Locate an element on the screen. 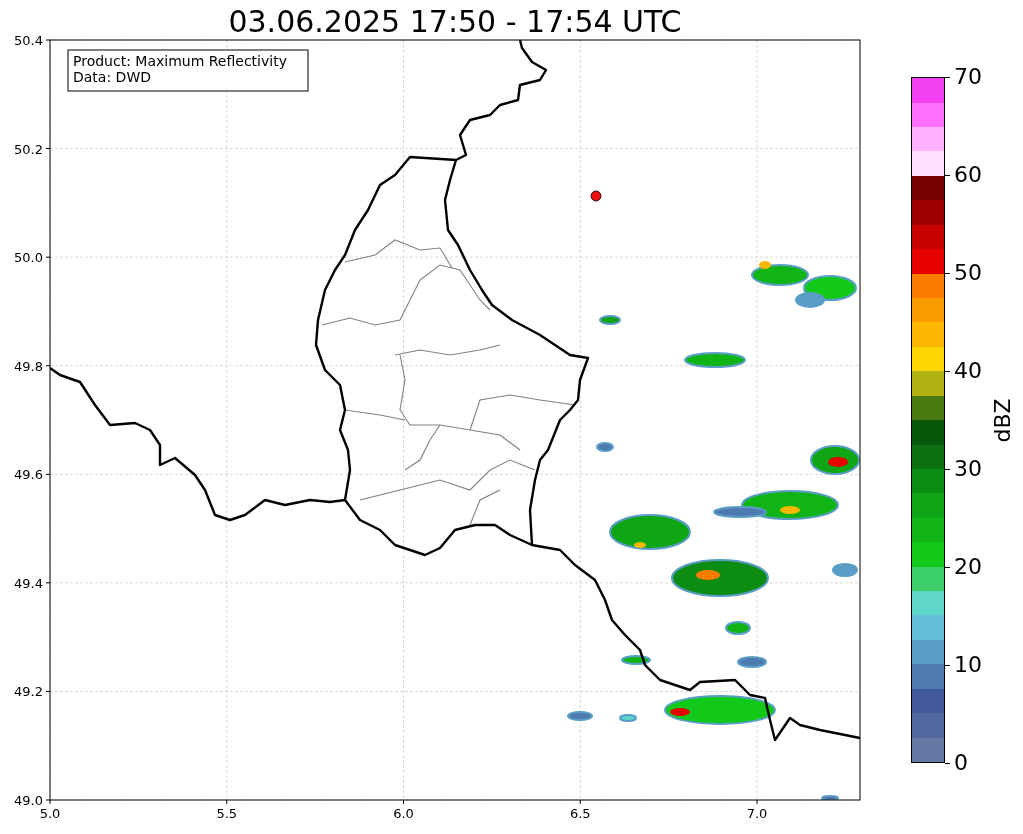 This screenshot has height=834, width=1023. color-scale-label: 40 is located at coordinates (968, 371).